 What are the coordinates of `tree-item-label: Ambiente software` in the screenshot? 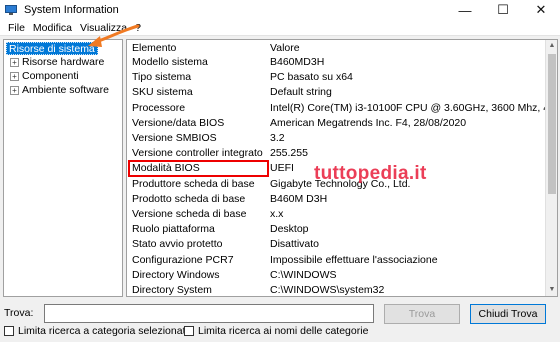 It's located at (65, 90).